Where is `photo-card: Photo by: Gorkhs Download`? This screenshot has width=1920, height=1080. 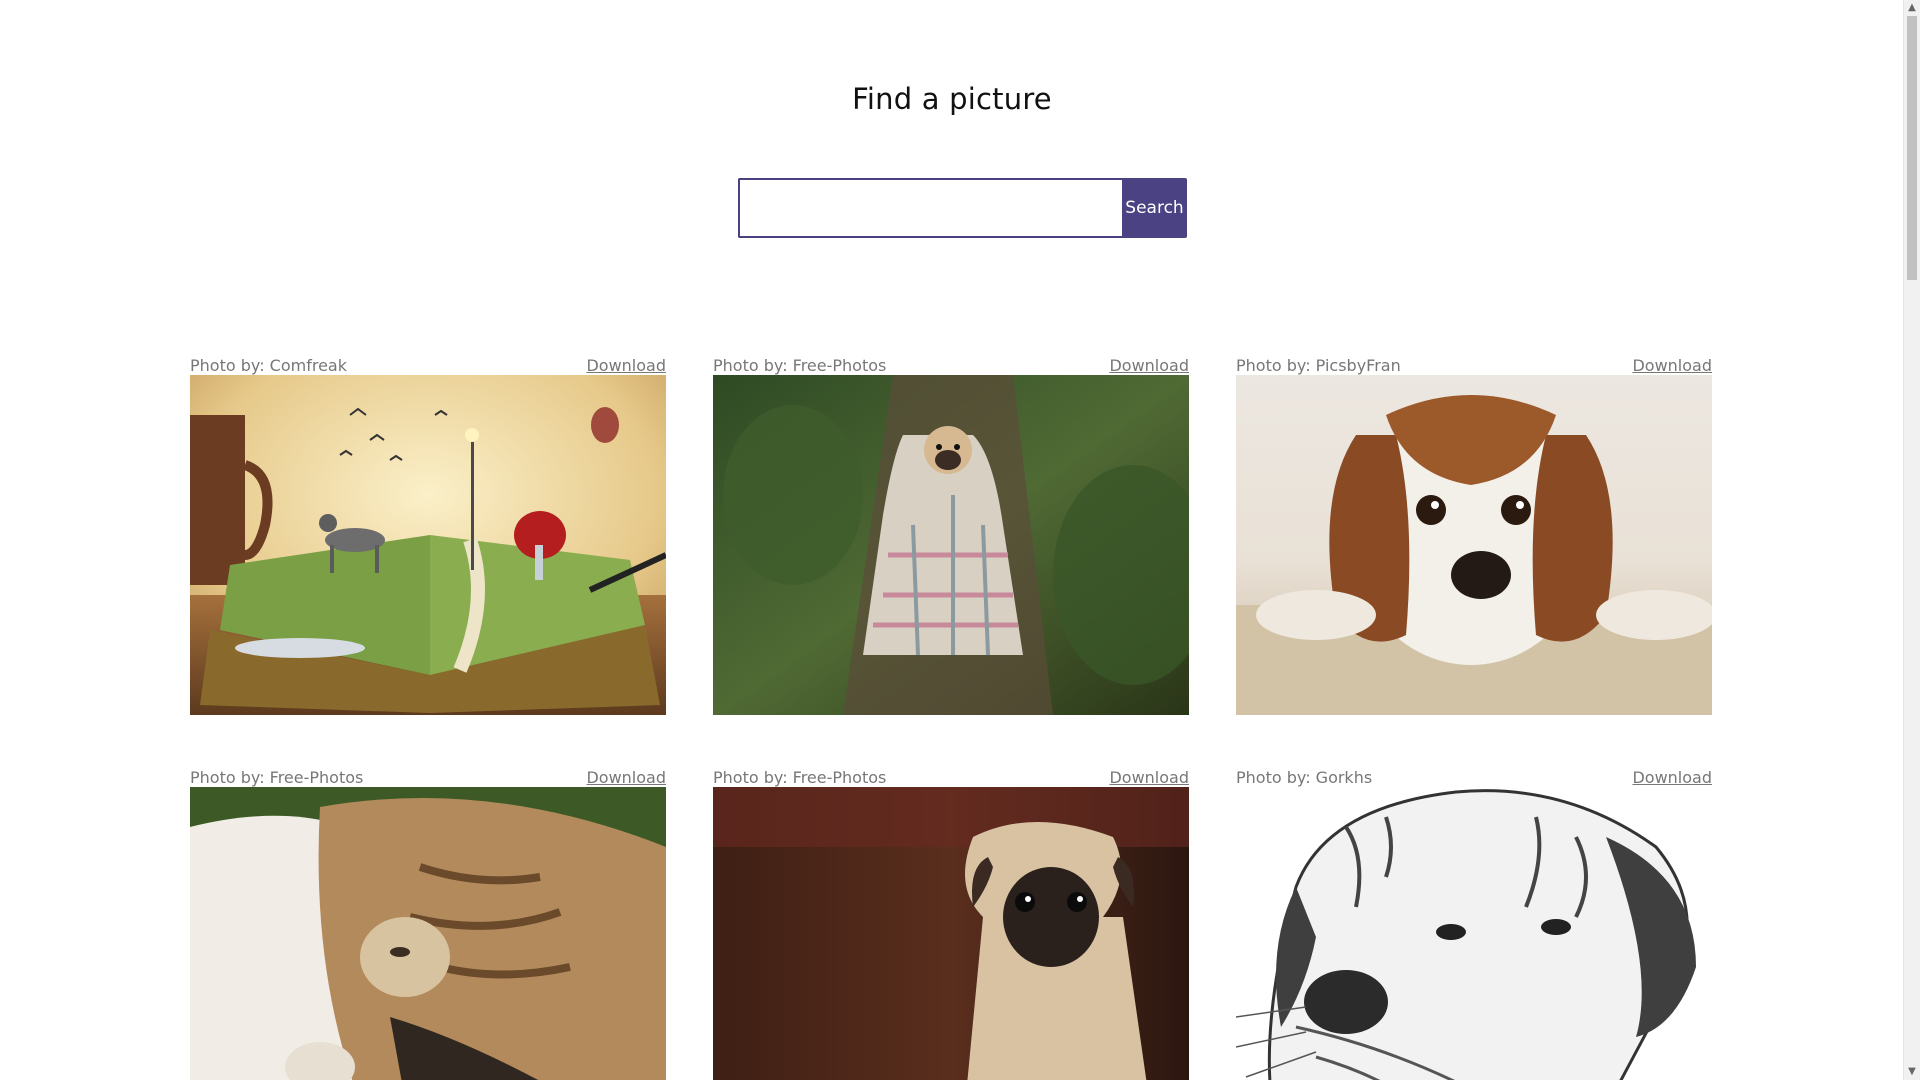
photo-card: Photo by: Gorkhs Download is located at coordinates (1474, 923).